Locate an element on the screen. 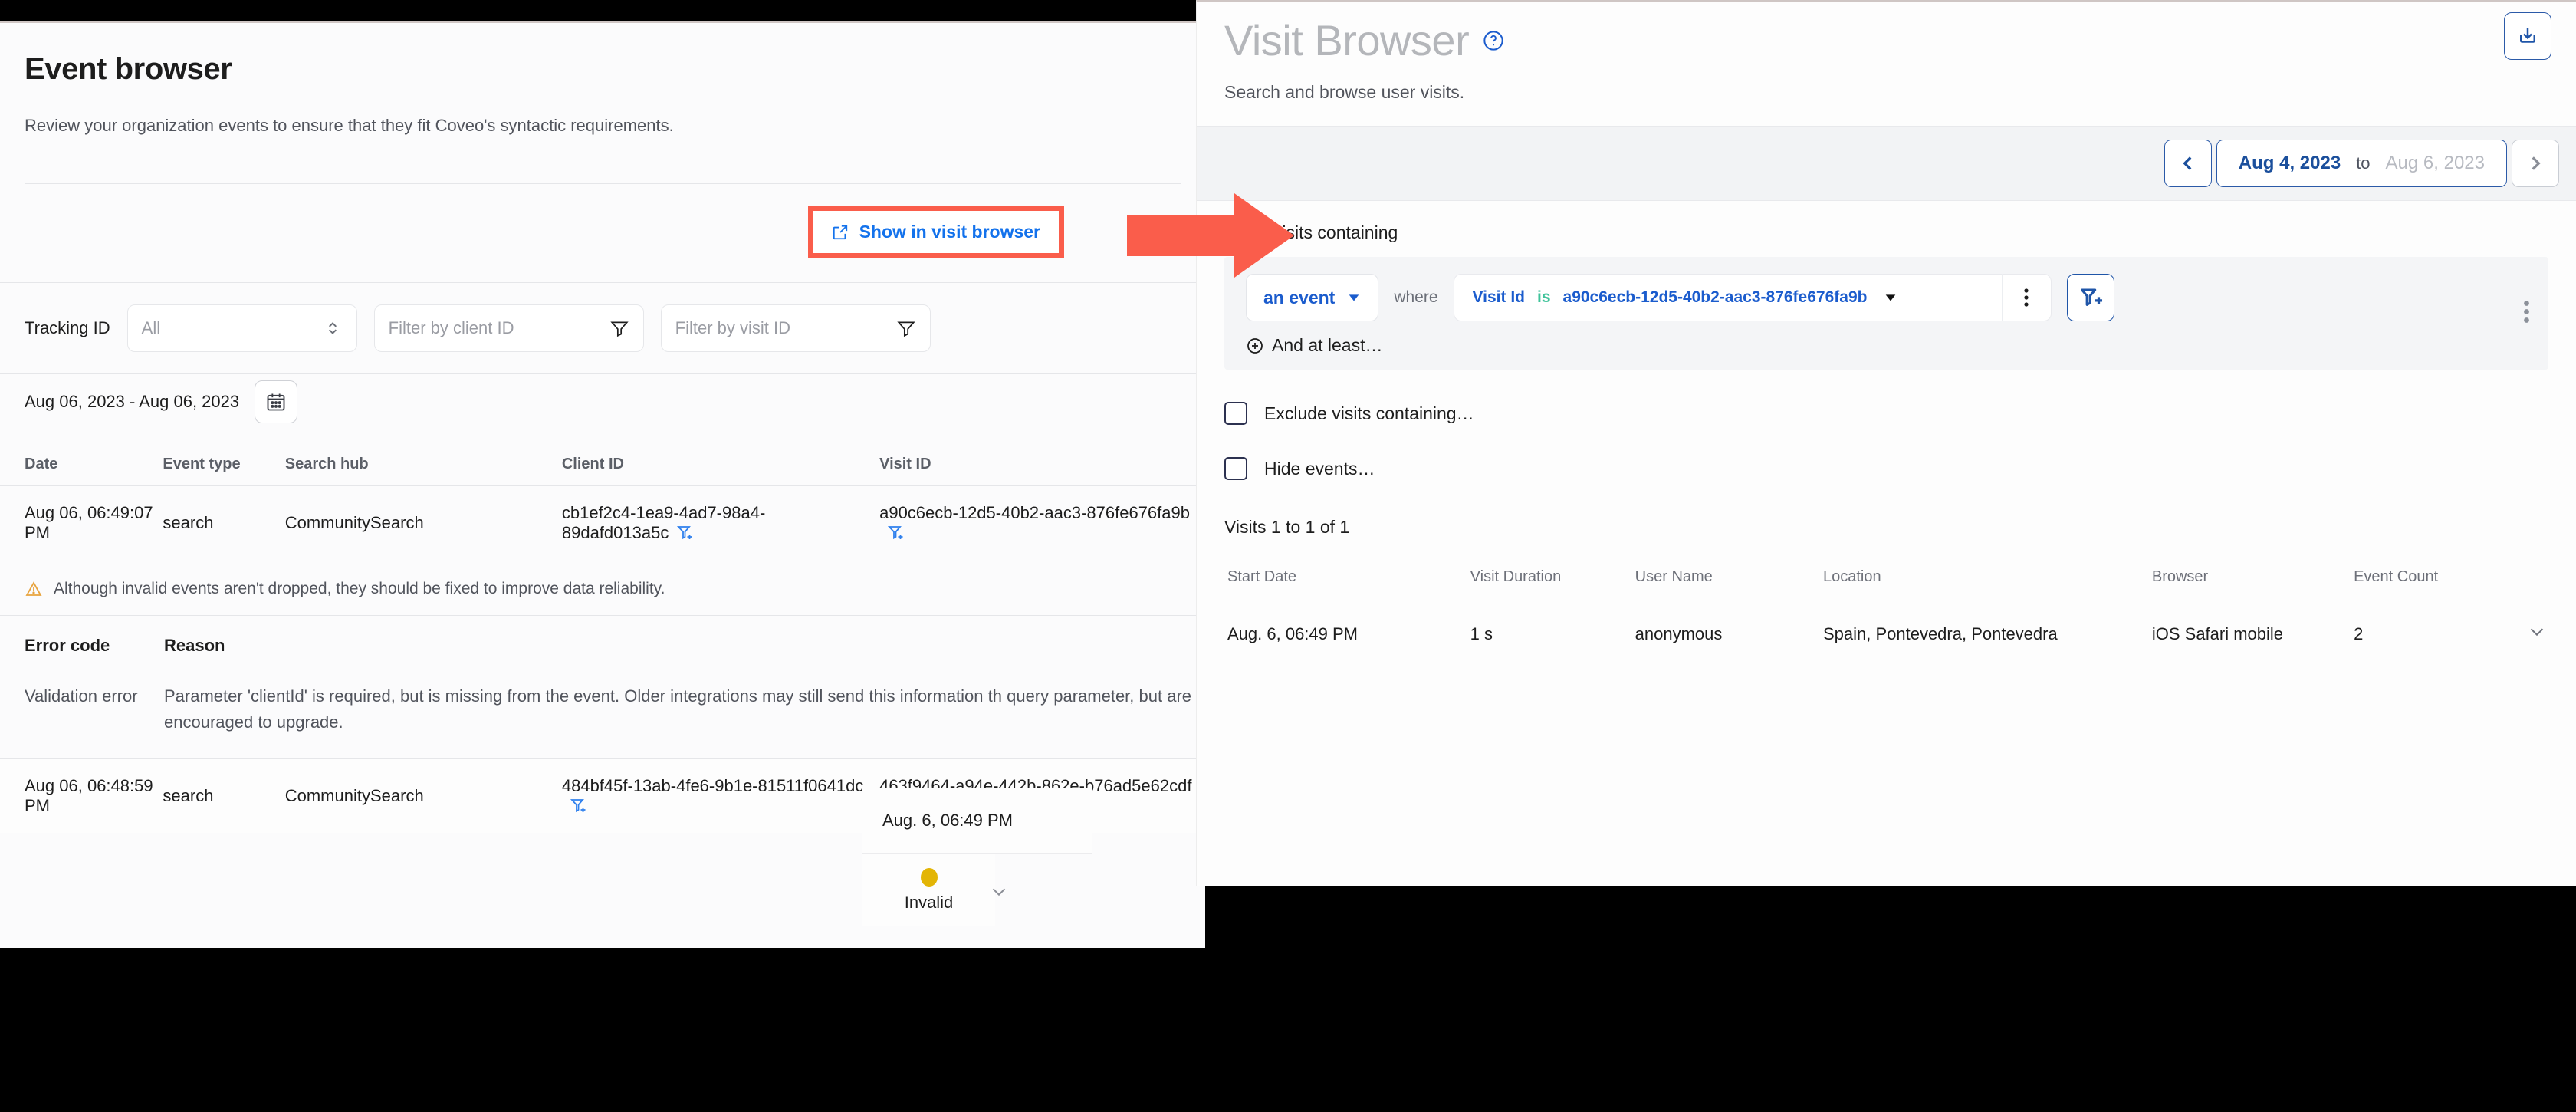  cell-event-count: 2 is located at coordinates (2359, 634).